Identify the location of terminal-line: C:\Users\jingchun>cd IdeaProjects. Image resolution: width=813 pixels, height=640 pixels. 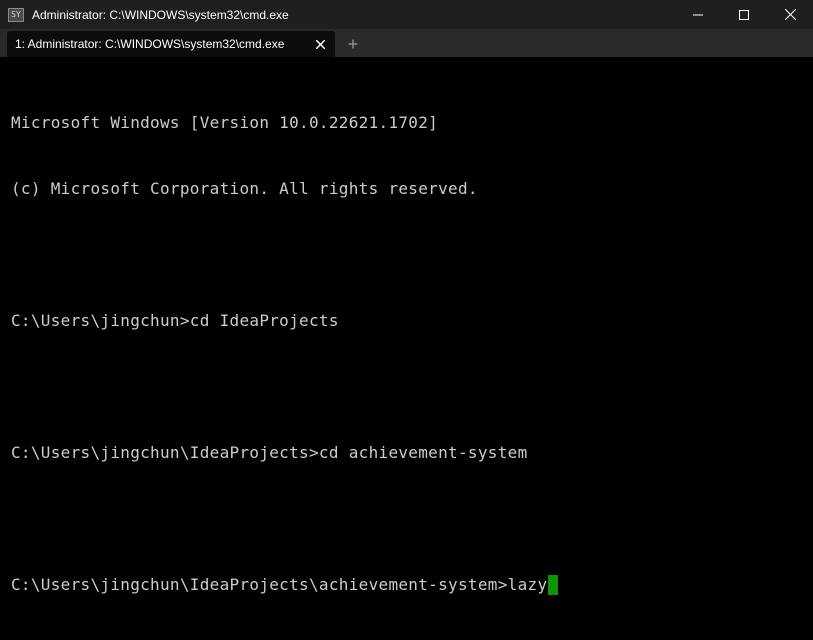
(175, 320).